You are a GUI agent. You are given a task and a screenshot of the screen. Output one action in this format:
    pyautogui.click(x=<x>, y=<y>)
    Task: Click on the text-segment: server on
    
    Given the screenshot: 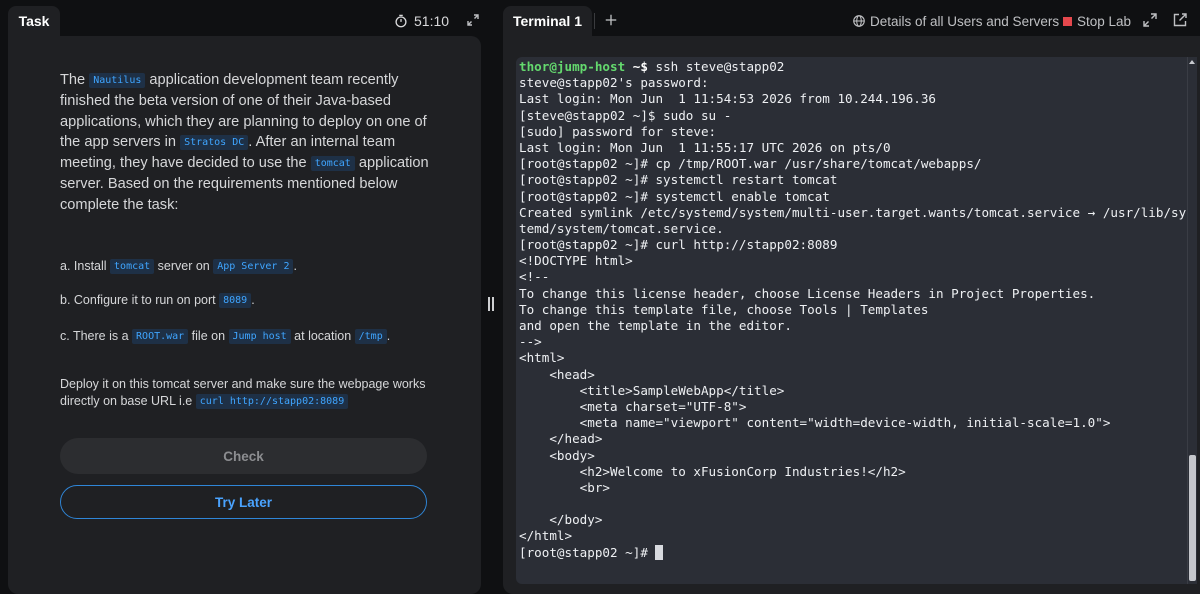 What is the action you would take?
    pyautogui.click(x=184, y=266)
    